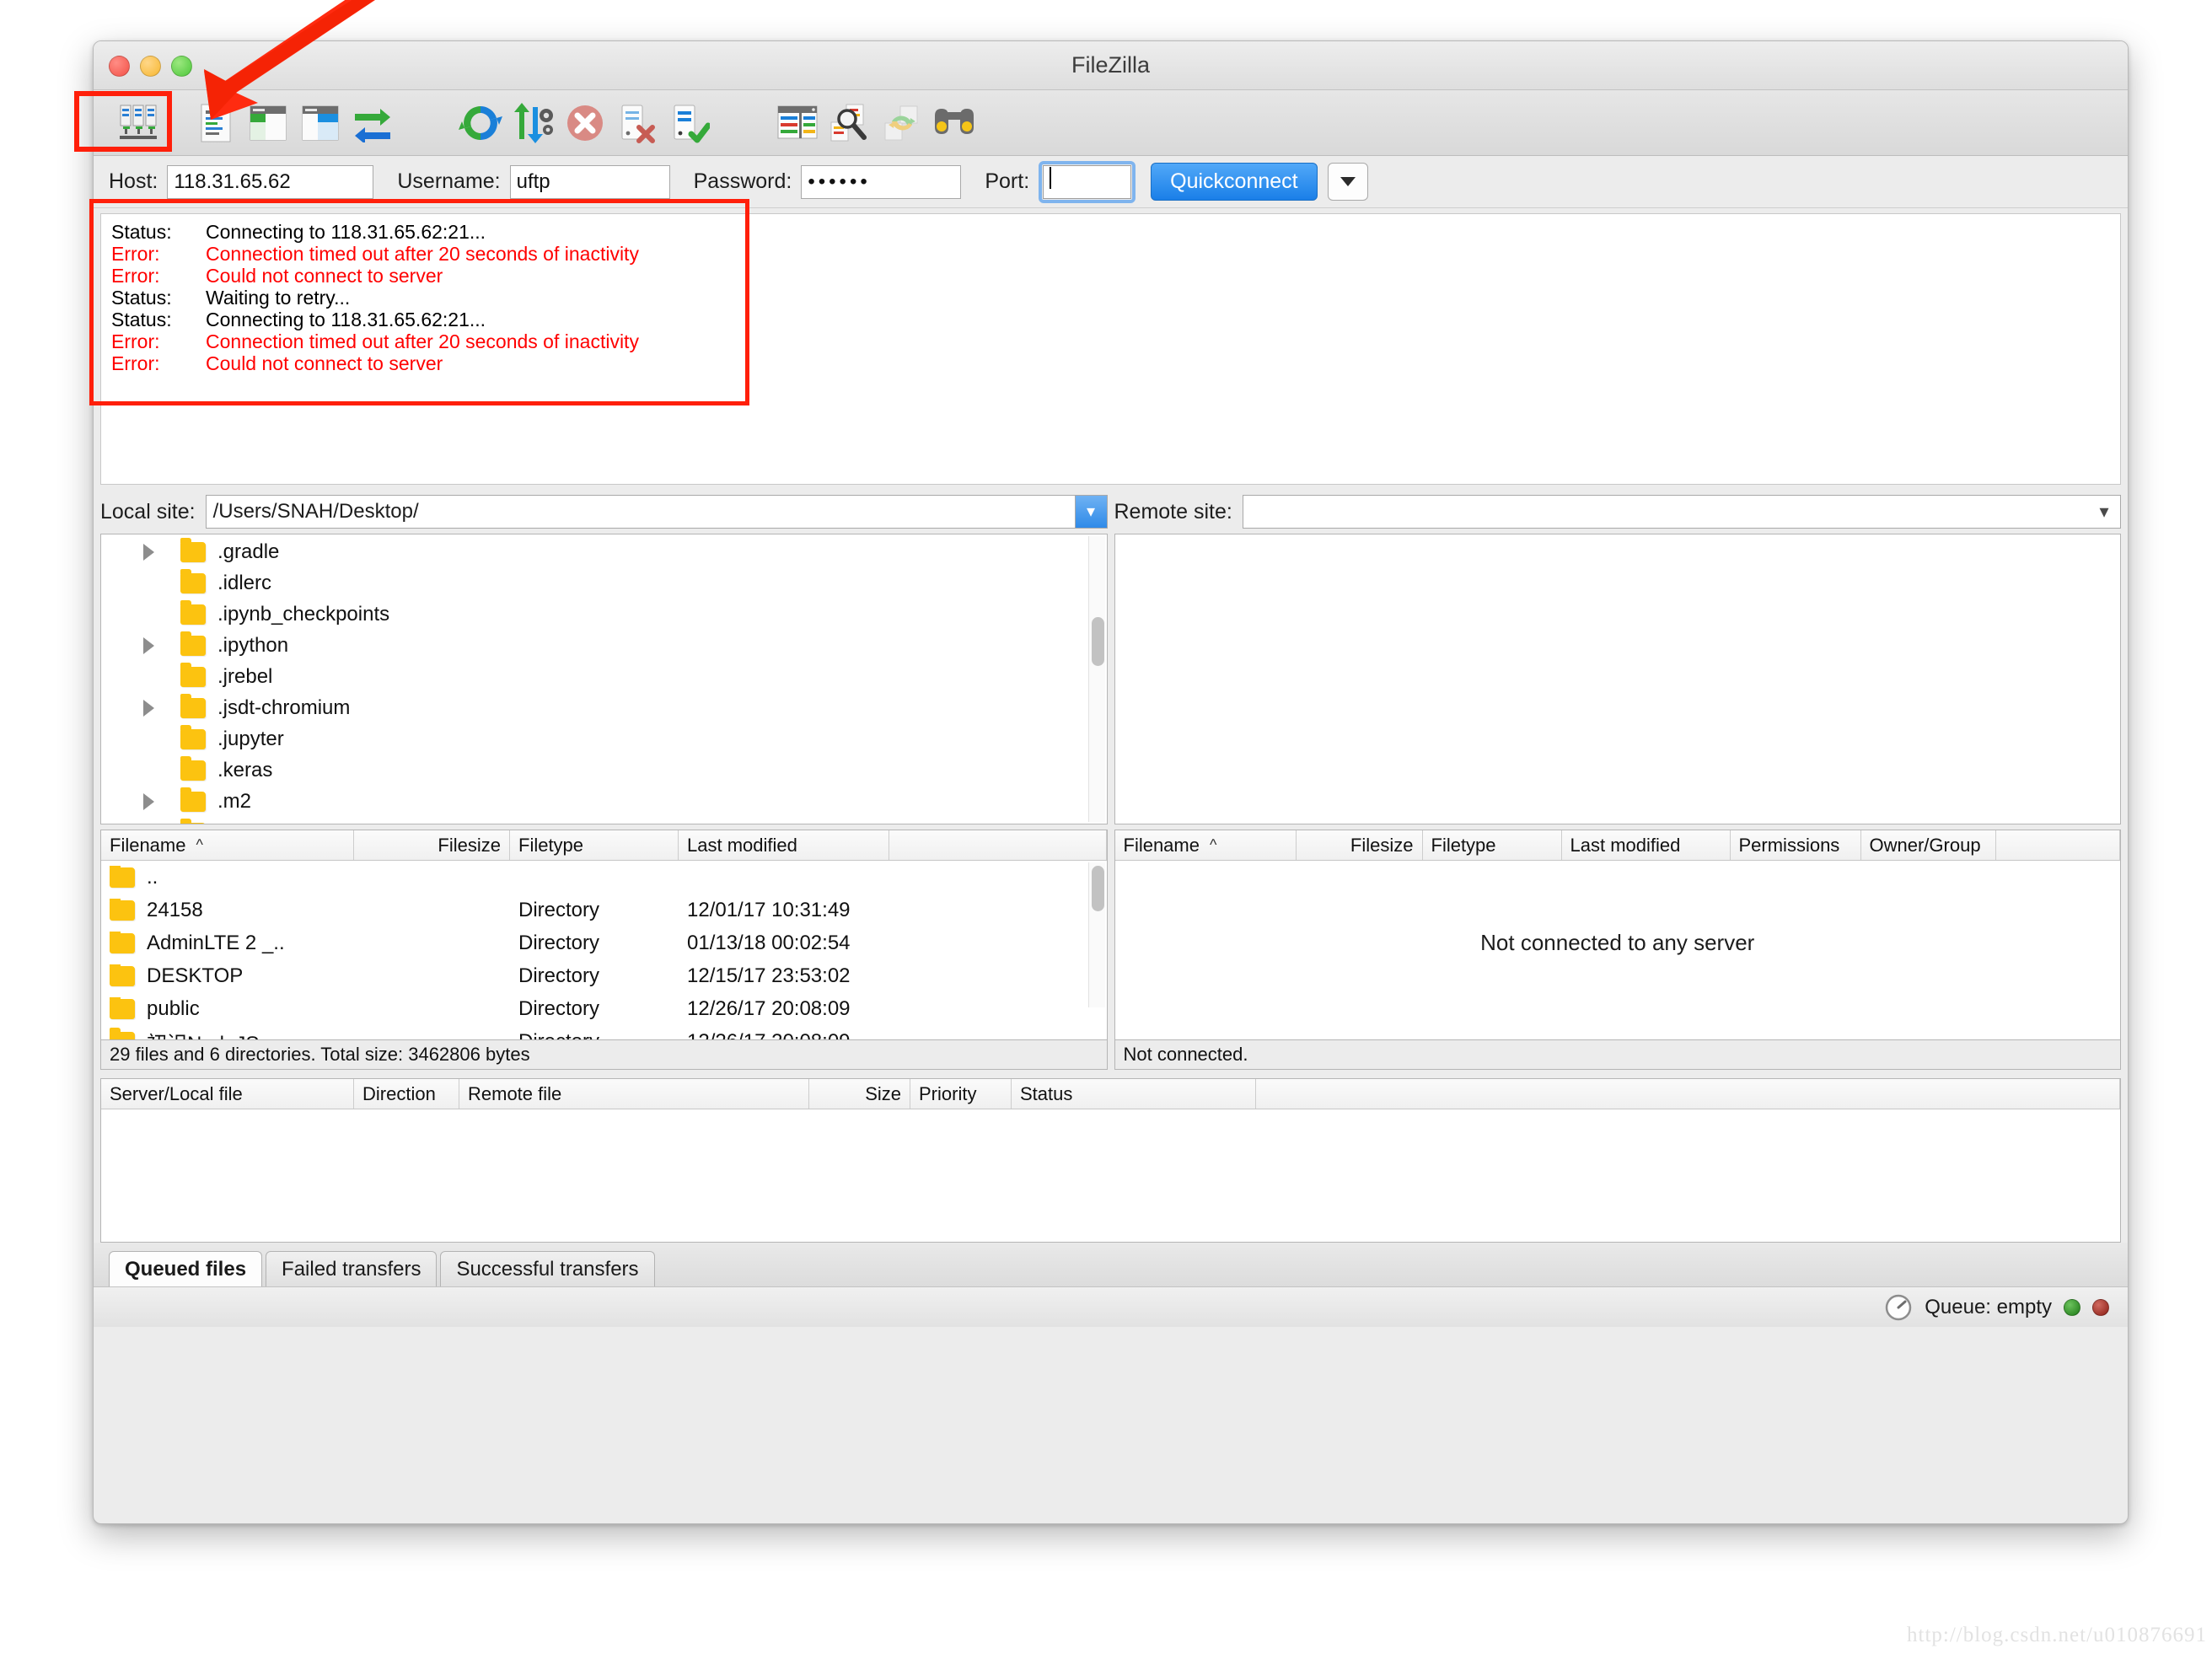 The width and height of the screenshot is (2212, 1654). I want to click on tree-item: .ipython, so click(604, 645).